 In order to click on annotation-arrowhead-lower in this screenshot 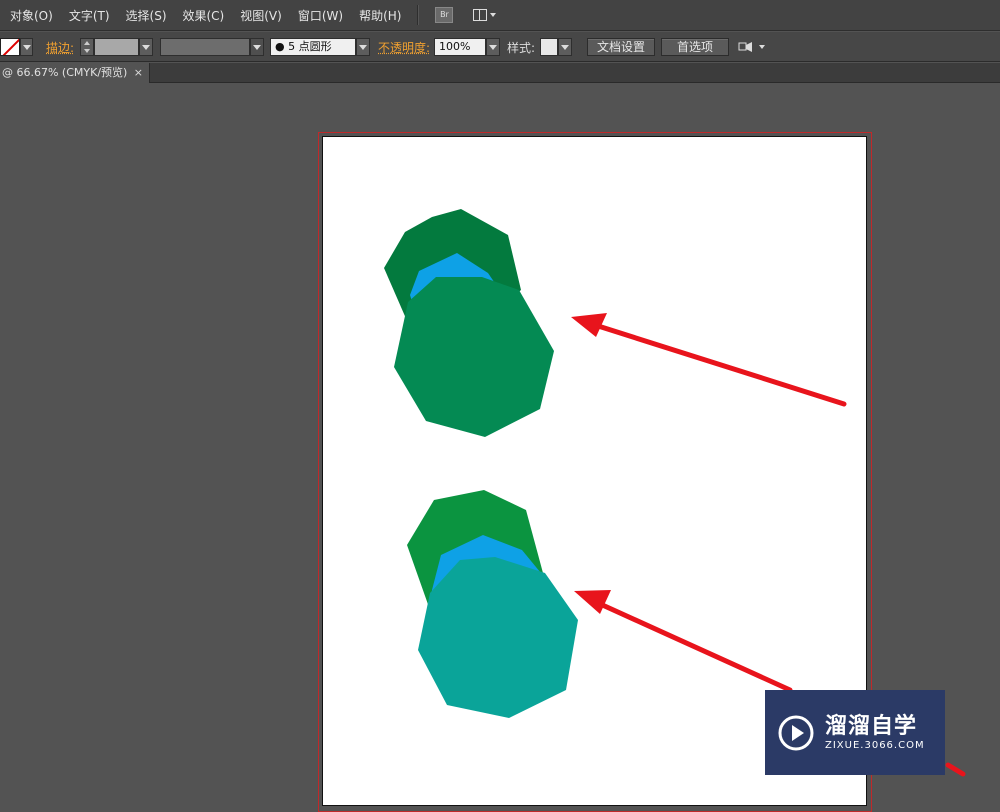, I will do `click(592, 602)`.